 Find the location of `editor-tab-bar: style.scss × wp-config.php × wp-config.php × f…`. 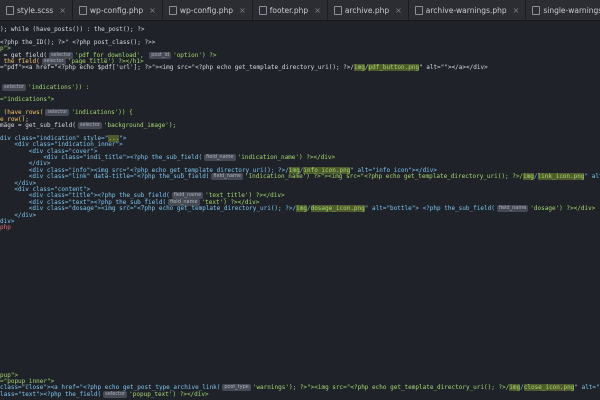

editor-tab-bar: style.scss × wp-config.php × wp-config.php × f… is located at coordinates (300, 10).